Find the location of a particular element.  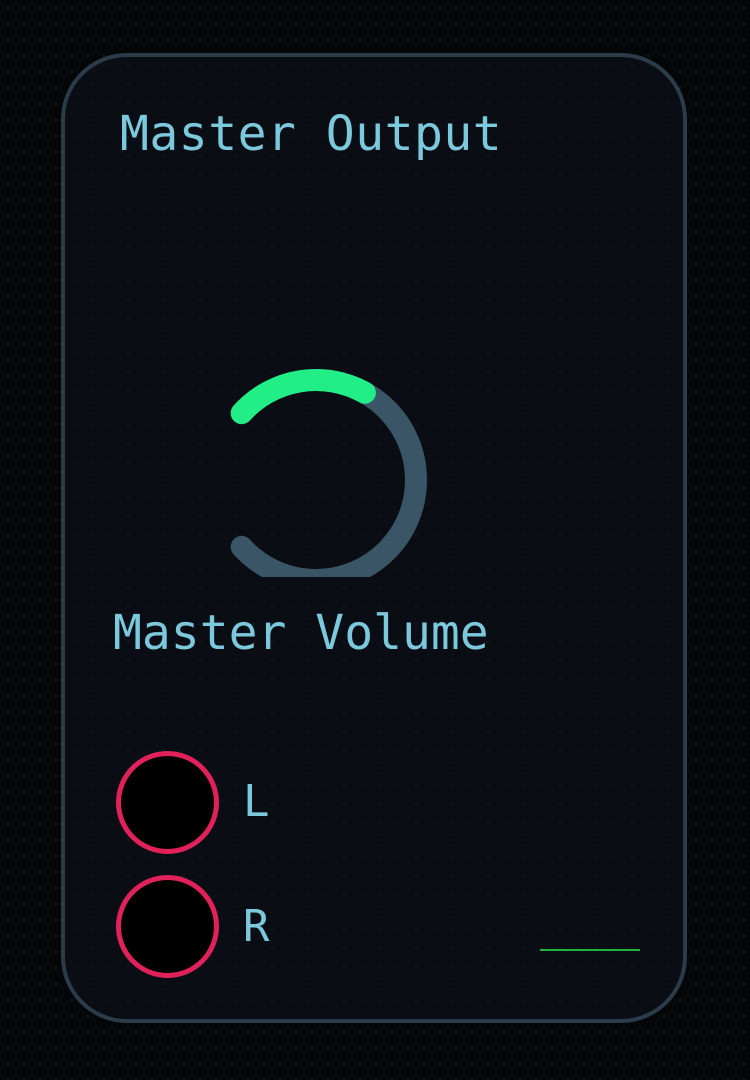

output-jack-right-label: R is located at coordinates (256, 926).